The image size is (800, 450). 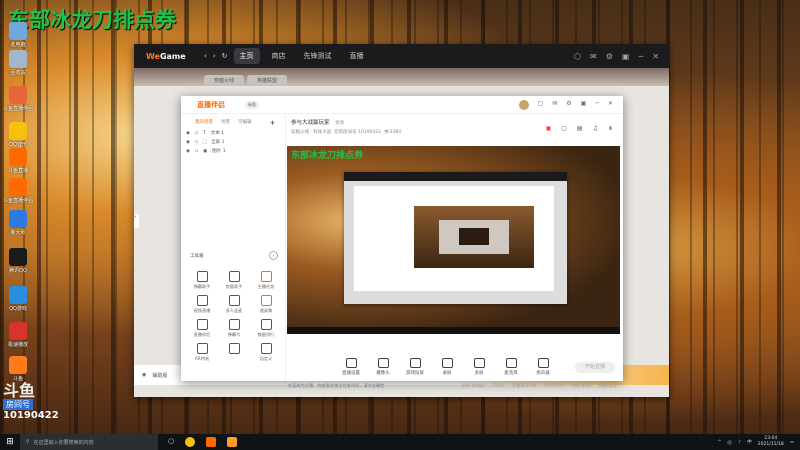 I want to click on tab-editable: 可编辑, so click(x=245, y=123).